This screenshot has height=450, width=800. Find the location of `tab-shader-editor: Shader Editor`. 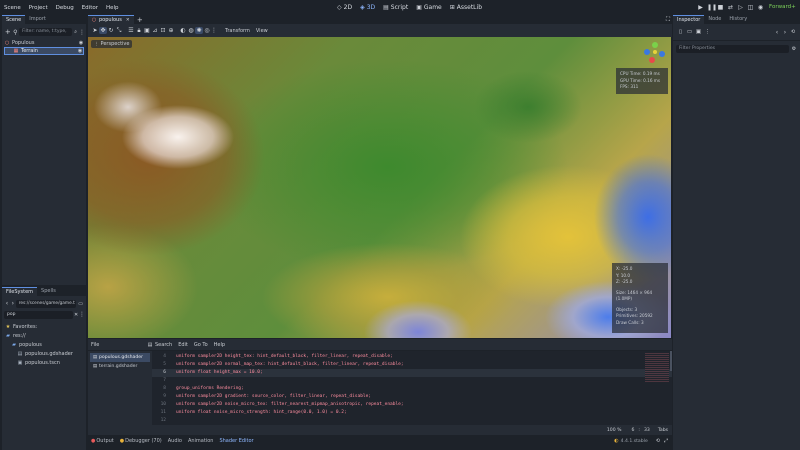

tab-shader-editor: Shader Editor is located at coordinates (236, 441).